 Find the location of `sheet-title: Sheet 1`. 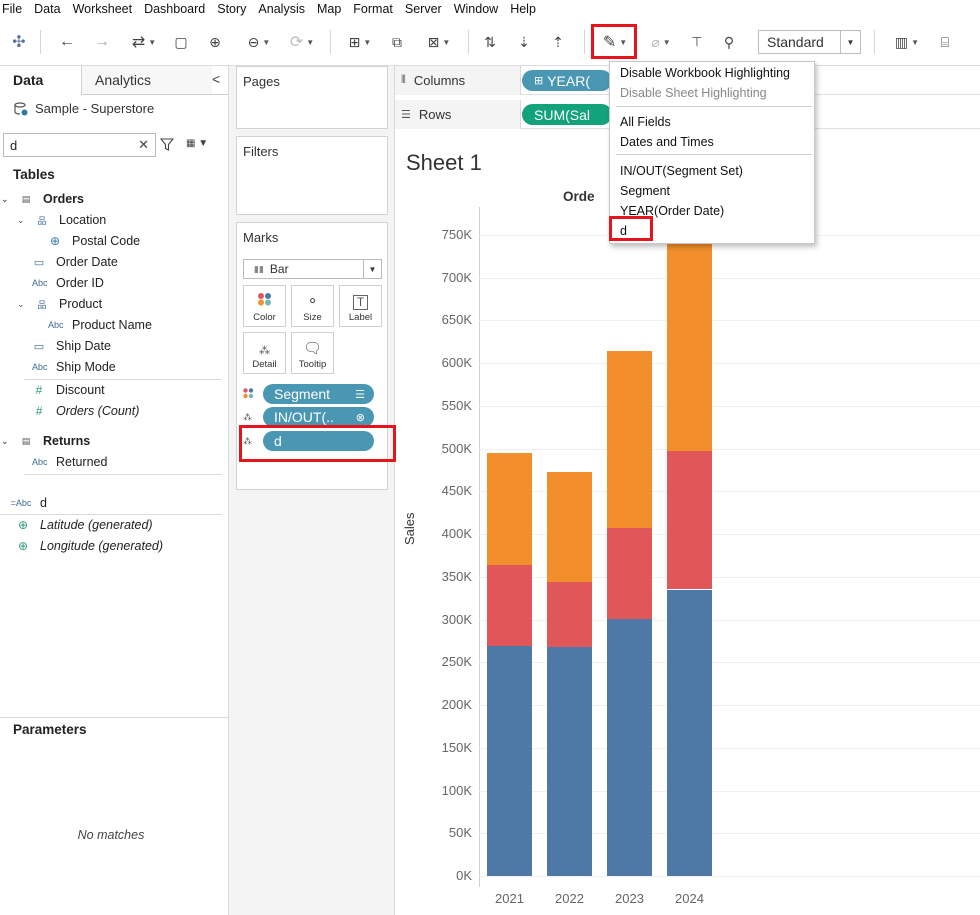

sheet-title: Sheet 1 is located at coordinates (444, 162).